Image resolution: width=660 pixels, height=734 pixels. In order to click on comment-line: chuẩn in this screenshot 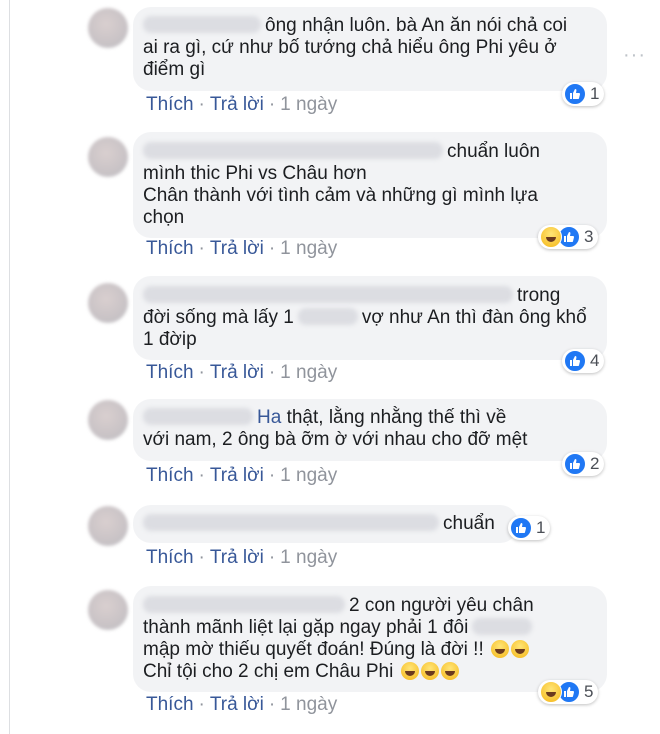, I will do `click(325, 524)`.